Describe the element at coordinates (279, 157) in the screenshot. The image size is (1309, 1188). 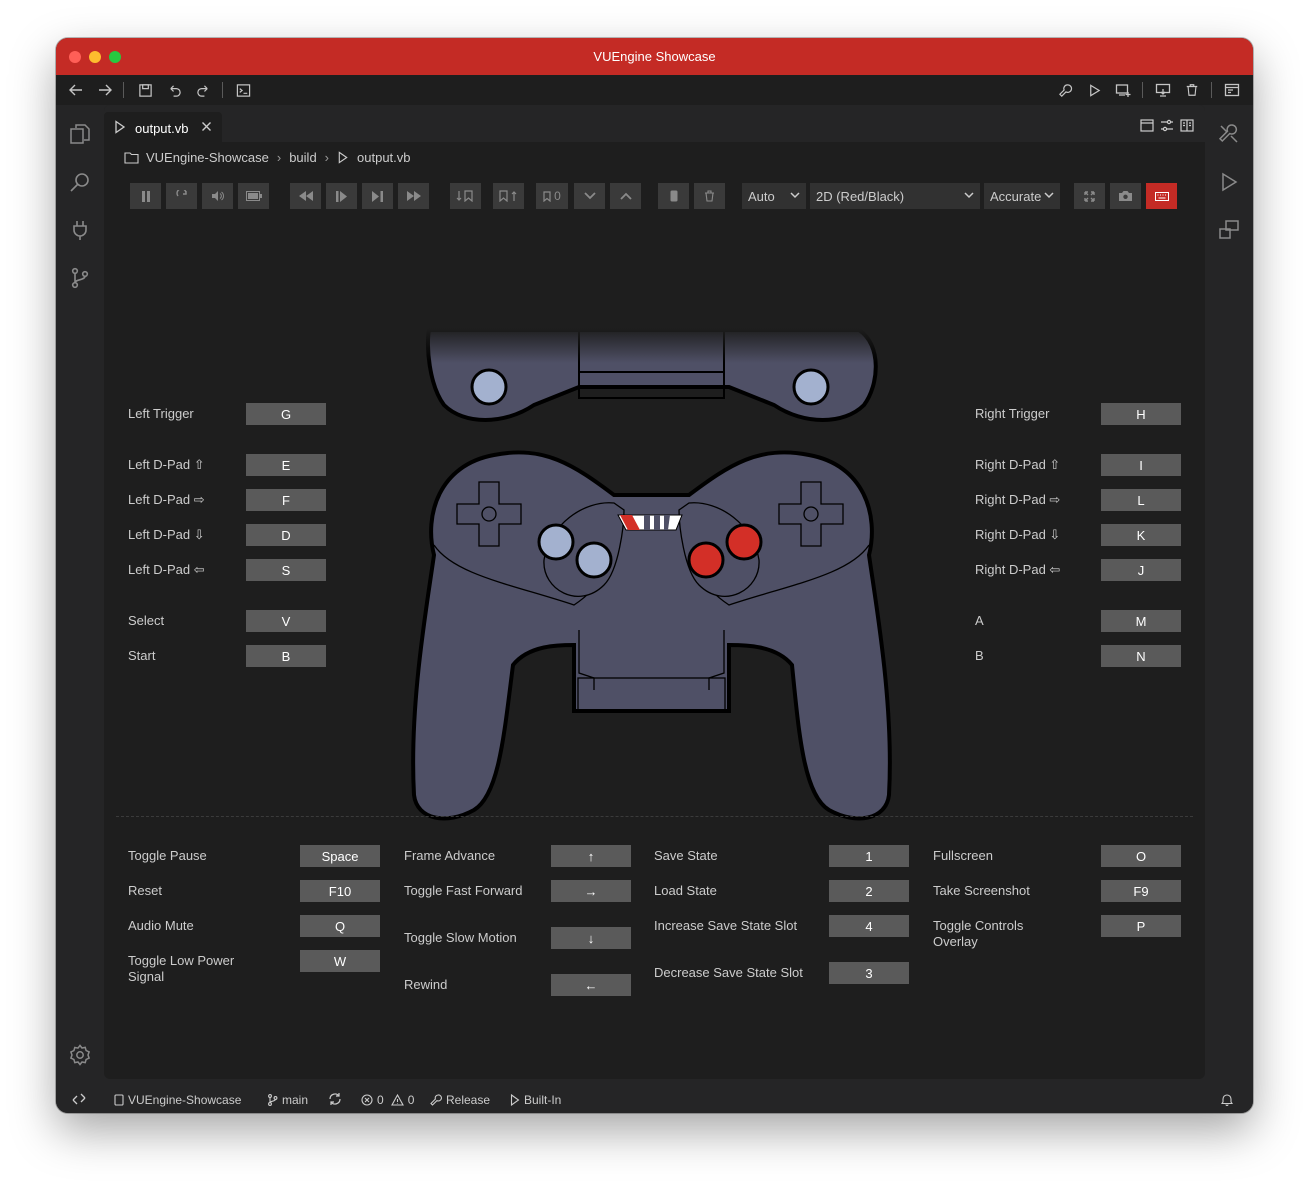
I see `chevron-right-icon: ›` at that location.